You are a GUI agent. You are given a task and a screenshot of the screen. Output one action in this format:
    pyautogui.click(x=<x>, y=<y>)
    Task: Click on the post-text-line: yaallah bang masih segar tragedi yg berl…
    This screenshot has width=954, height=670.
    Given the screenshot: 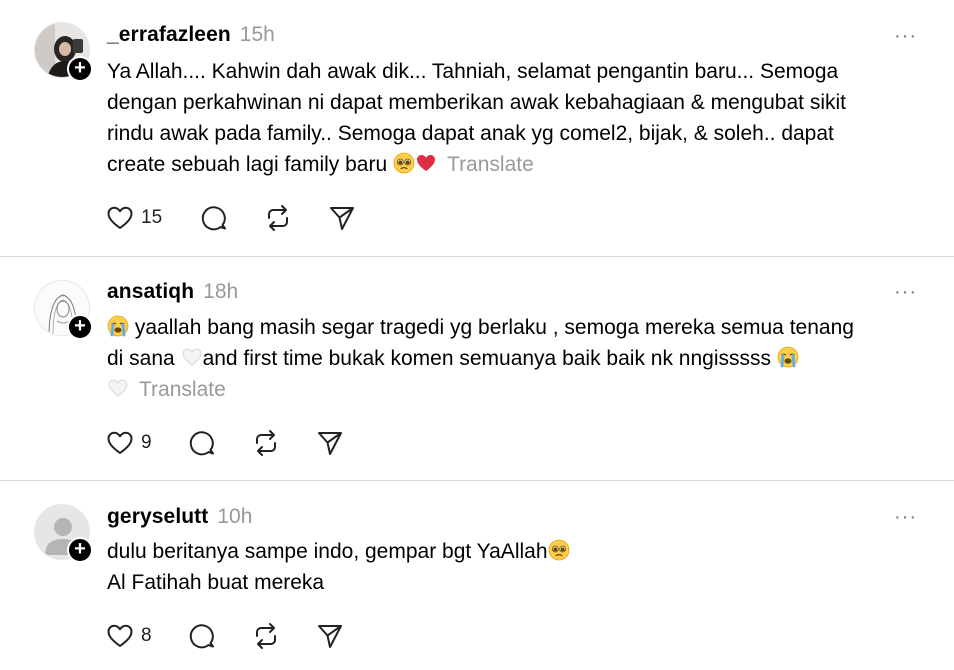 What is the action you would take?
    pyautogui.click(x=494, y=327)
    